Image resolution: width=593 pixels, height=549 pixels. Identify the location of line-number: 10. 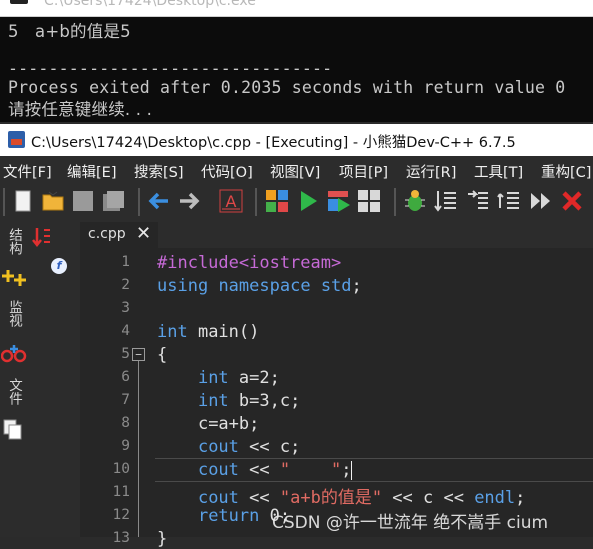
(121, 469).